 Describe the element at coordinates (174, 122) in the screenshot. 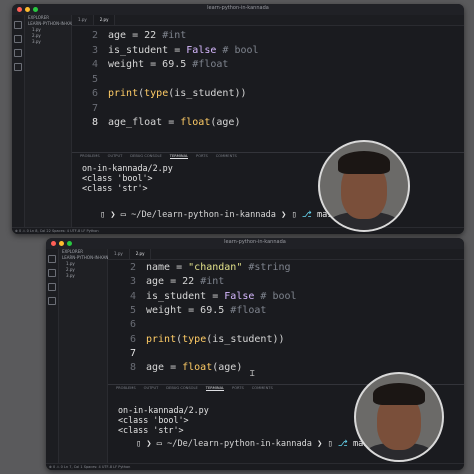

I see `code-text: age_float = float(age)` at that location.